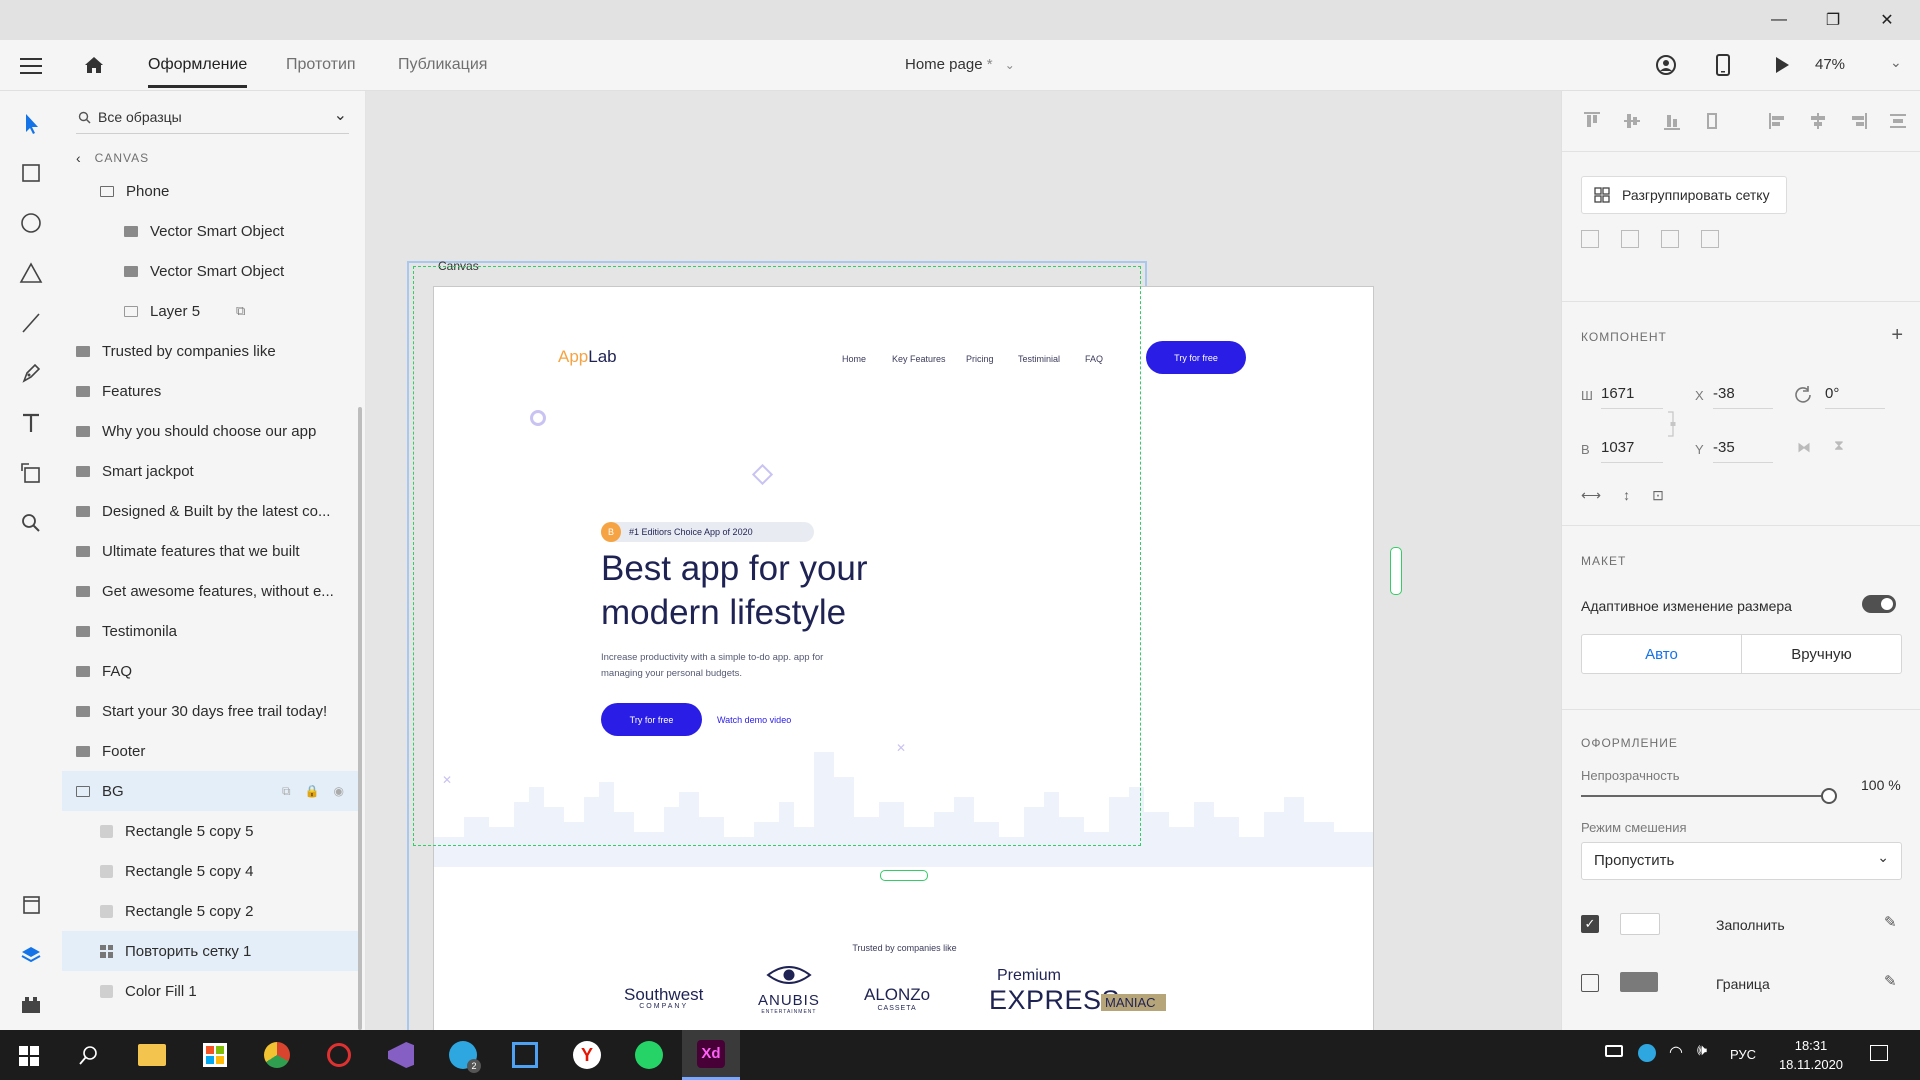 This screenshot has height=1080, width=1920. Describe the element at coordinates (1647, 1053) in the screenshot. I see `telegram-tray-icon` at that location.